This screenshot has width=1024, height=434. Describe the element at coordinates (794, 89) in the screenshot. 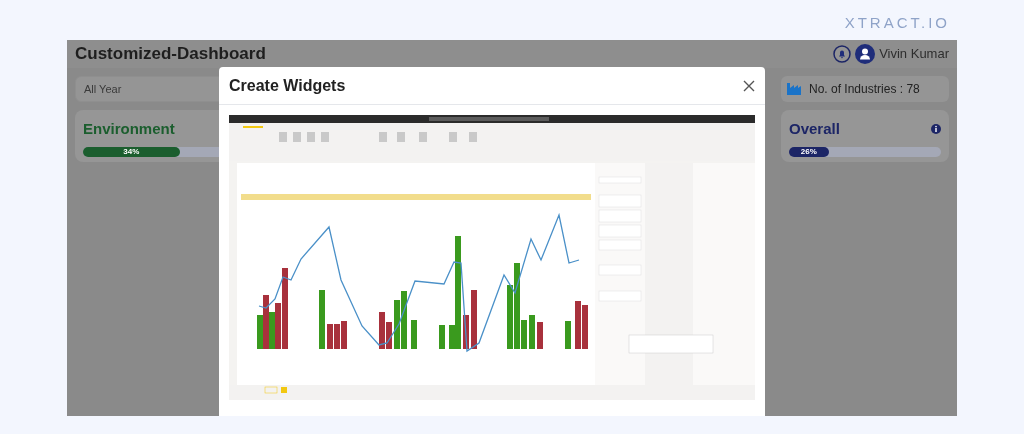

I see `factory-icon` at that location.